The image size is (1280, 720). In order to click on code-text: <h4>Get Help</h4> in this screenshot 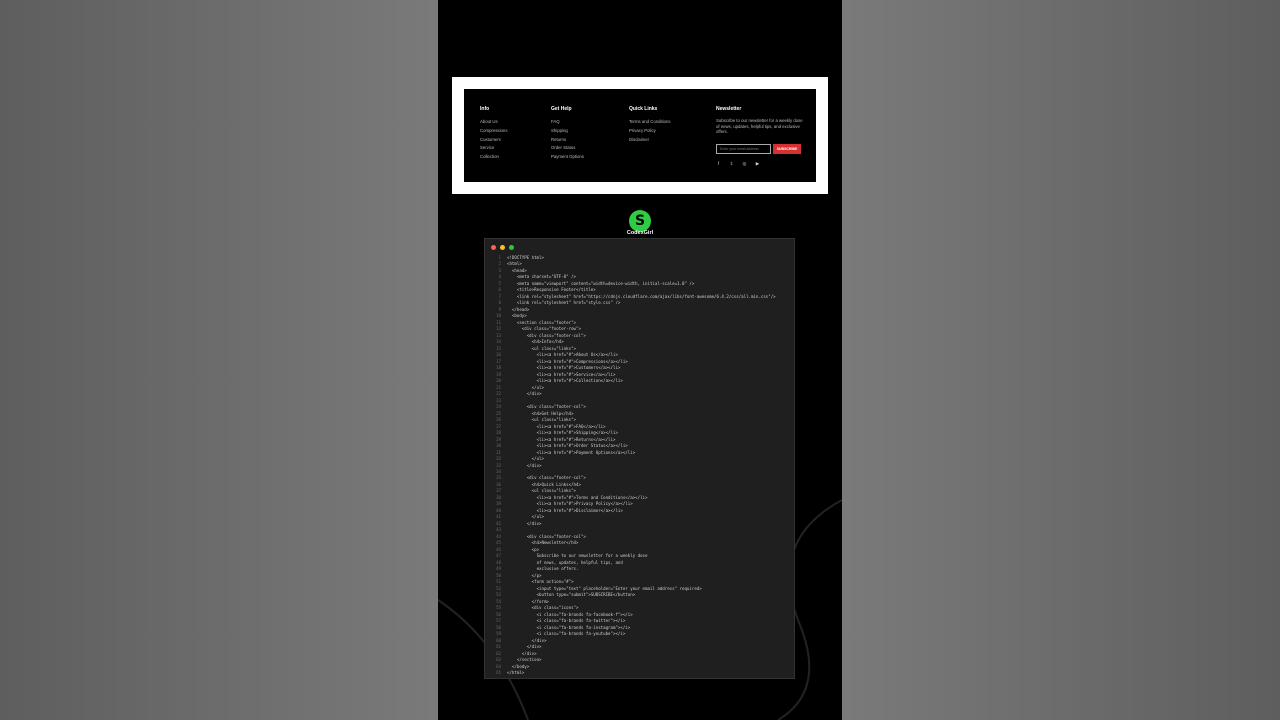, I will do `click(540, 413)`.